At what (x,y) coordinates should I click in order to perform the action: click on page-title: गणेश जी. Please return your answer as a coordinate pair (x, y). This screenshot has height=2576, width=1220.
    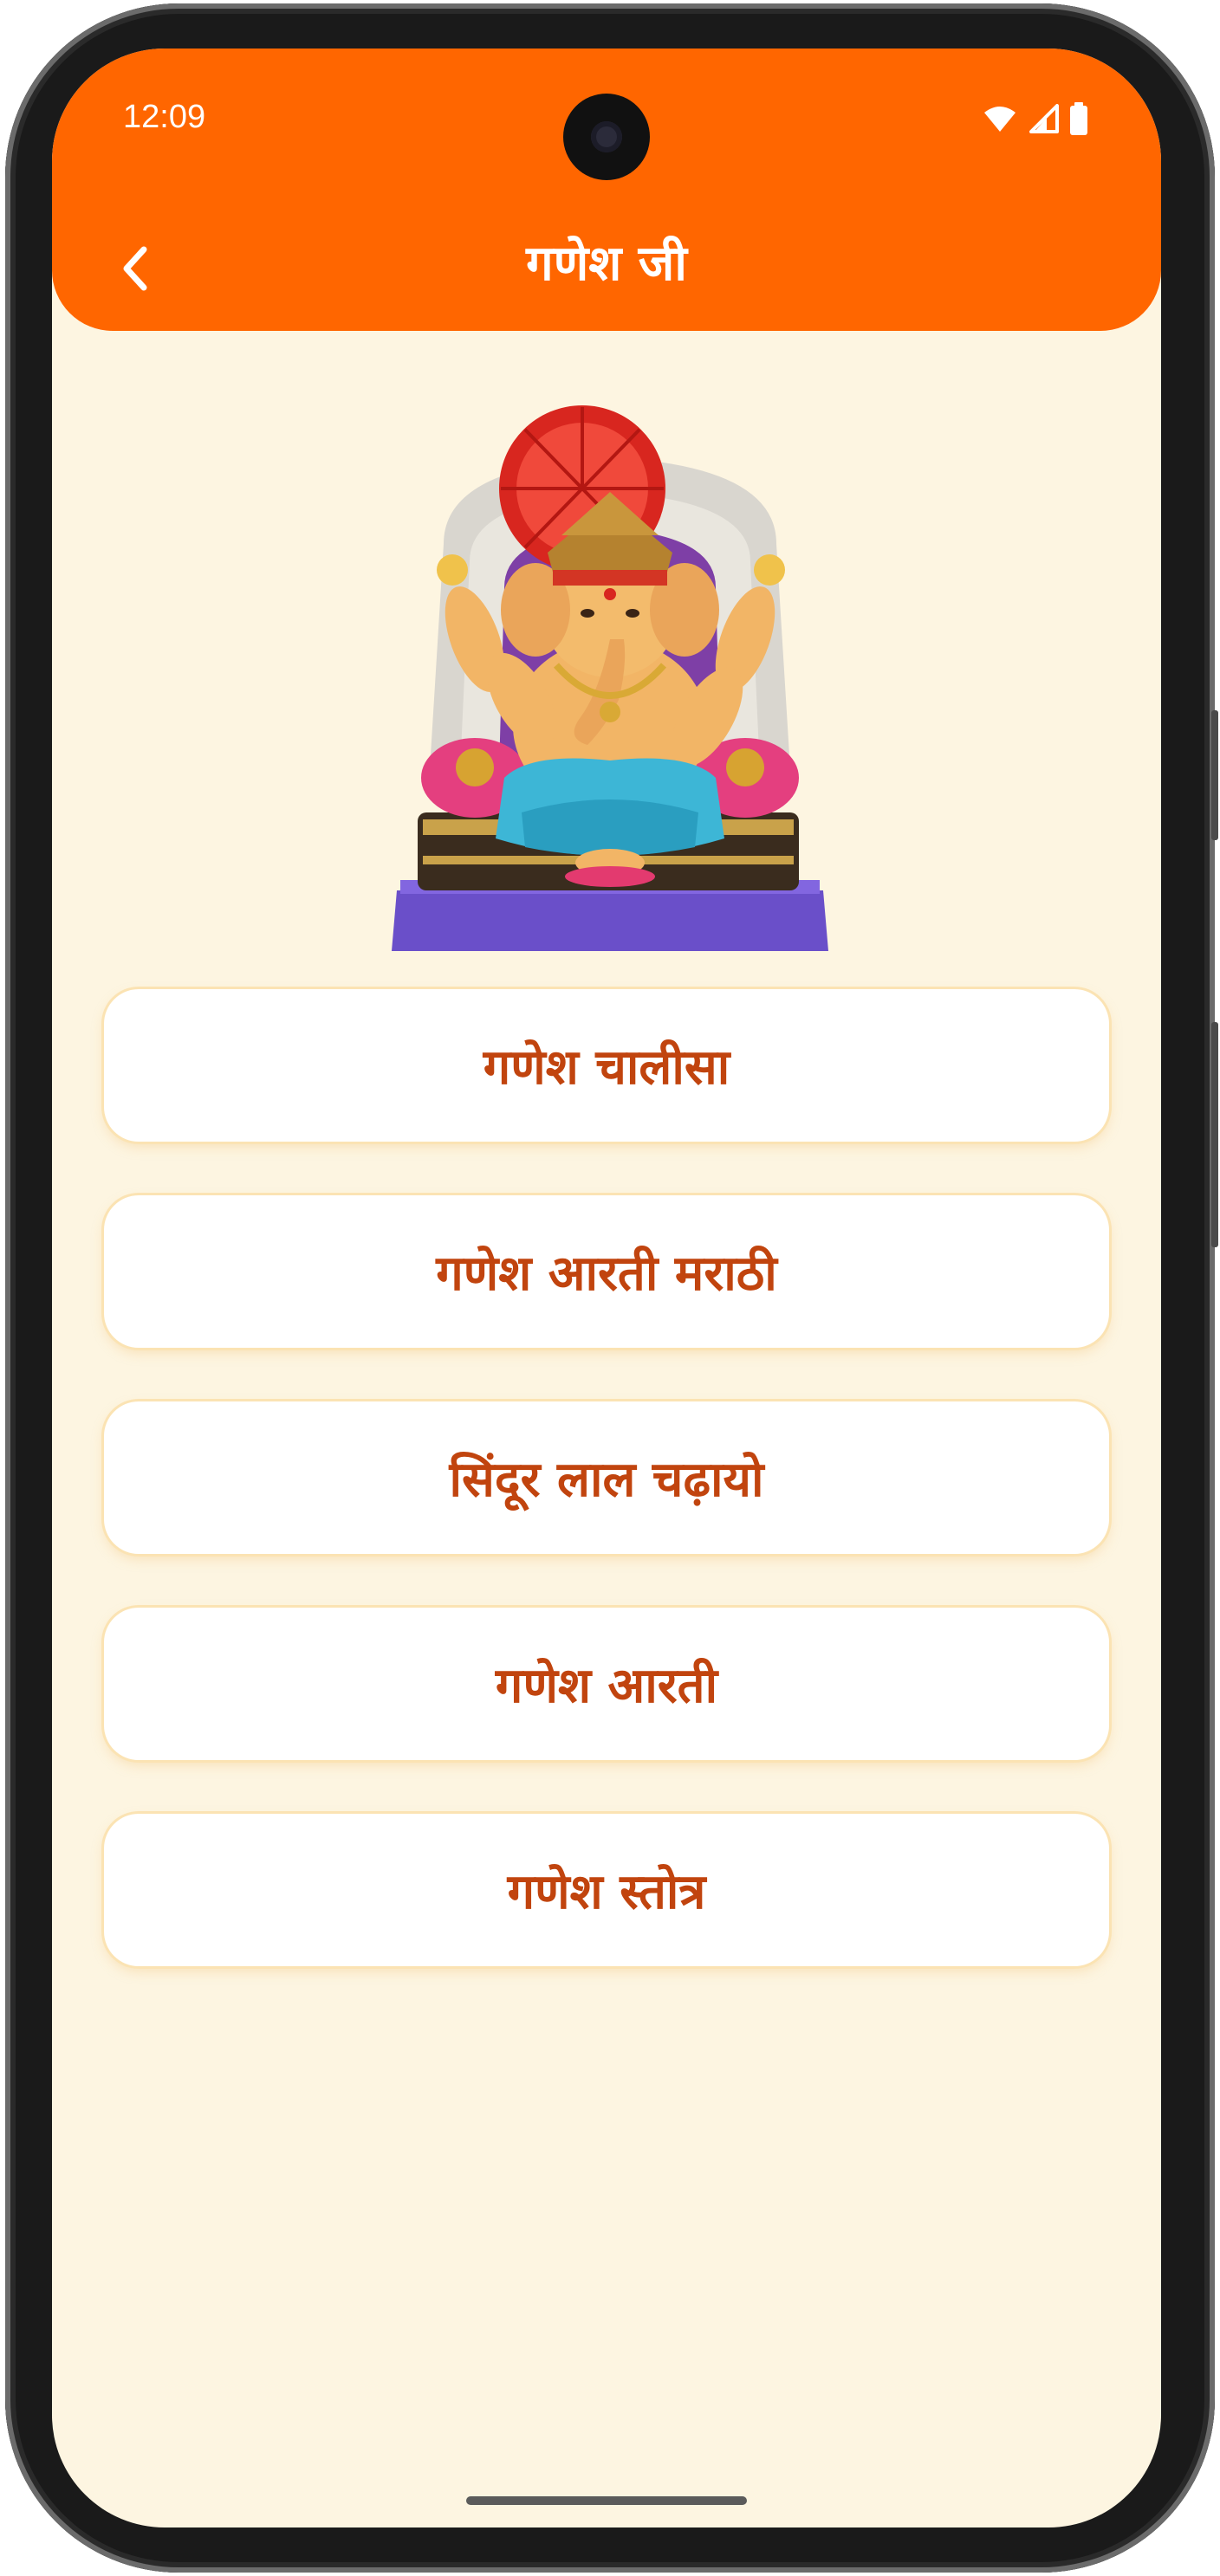
    Looking at the image, I should click on (606, 264).